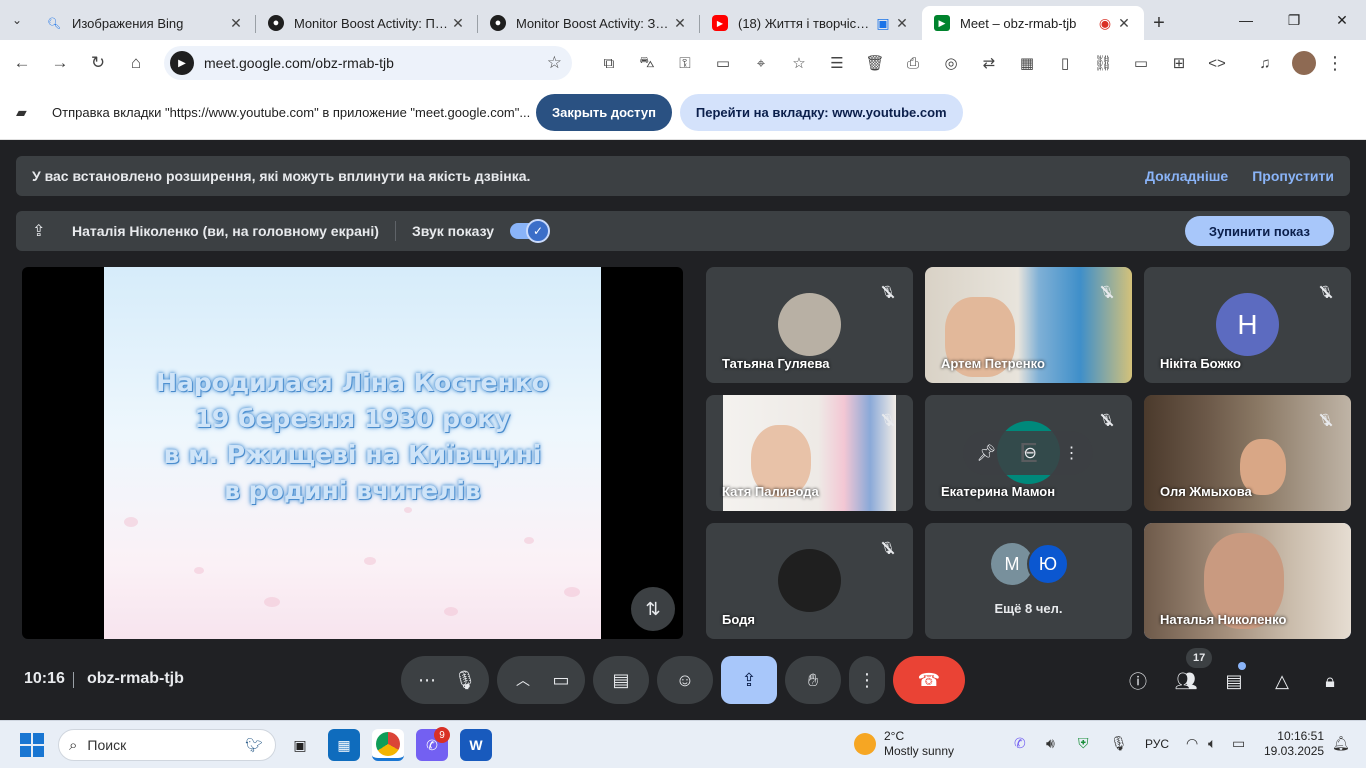  I want to click on others-tile: М Ю Ещё 8 чел., so click(1028, 581).